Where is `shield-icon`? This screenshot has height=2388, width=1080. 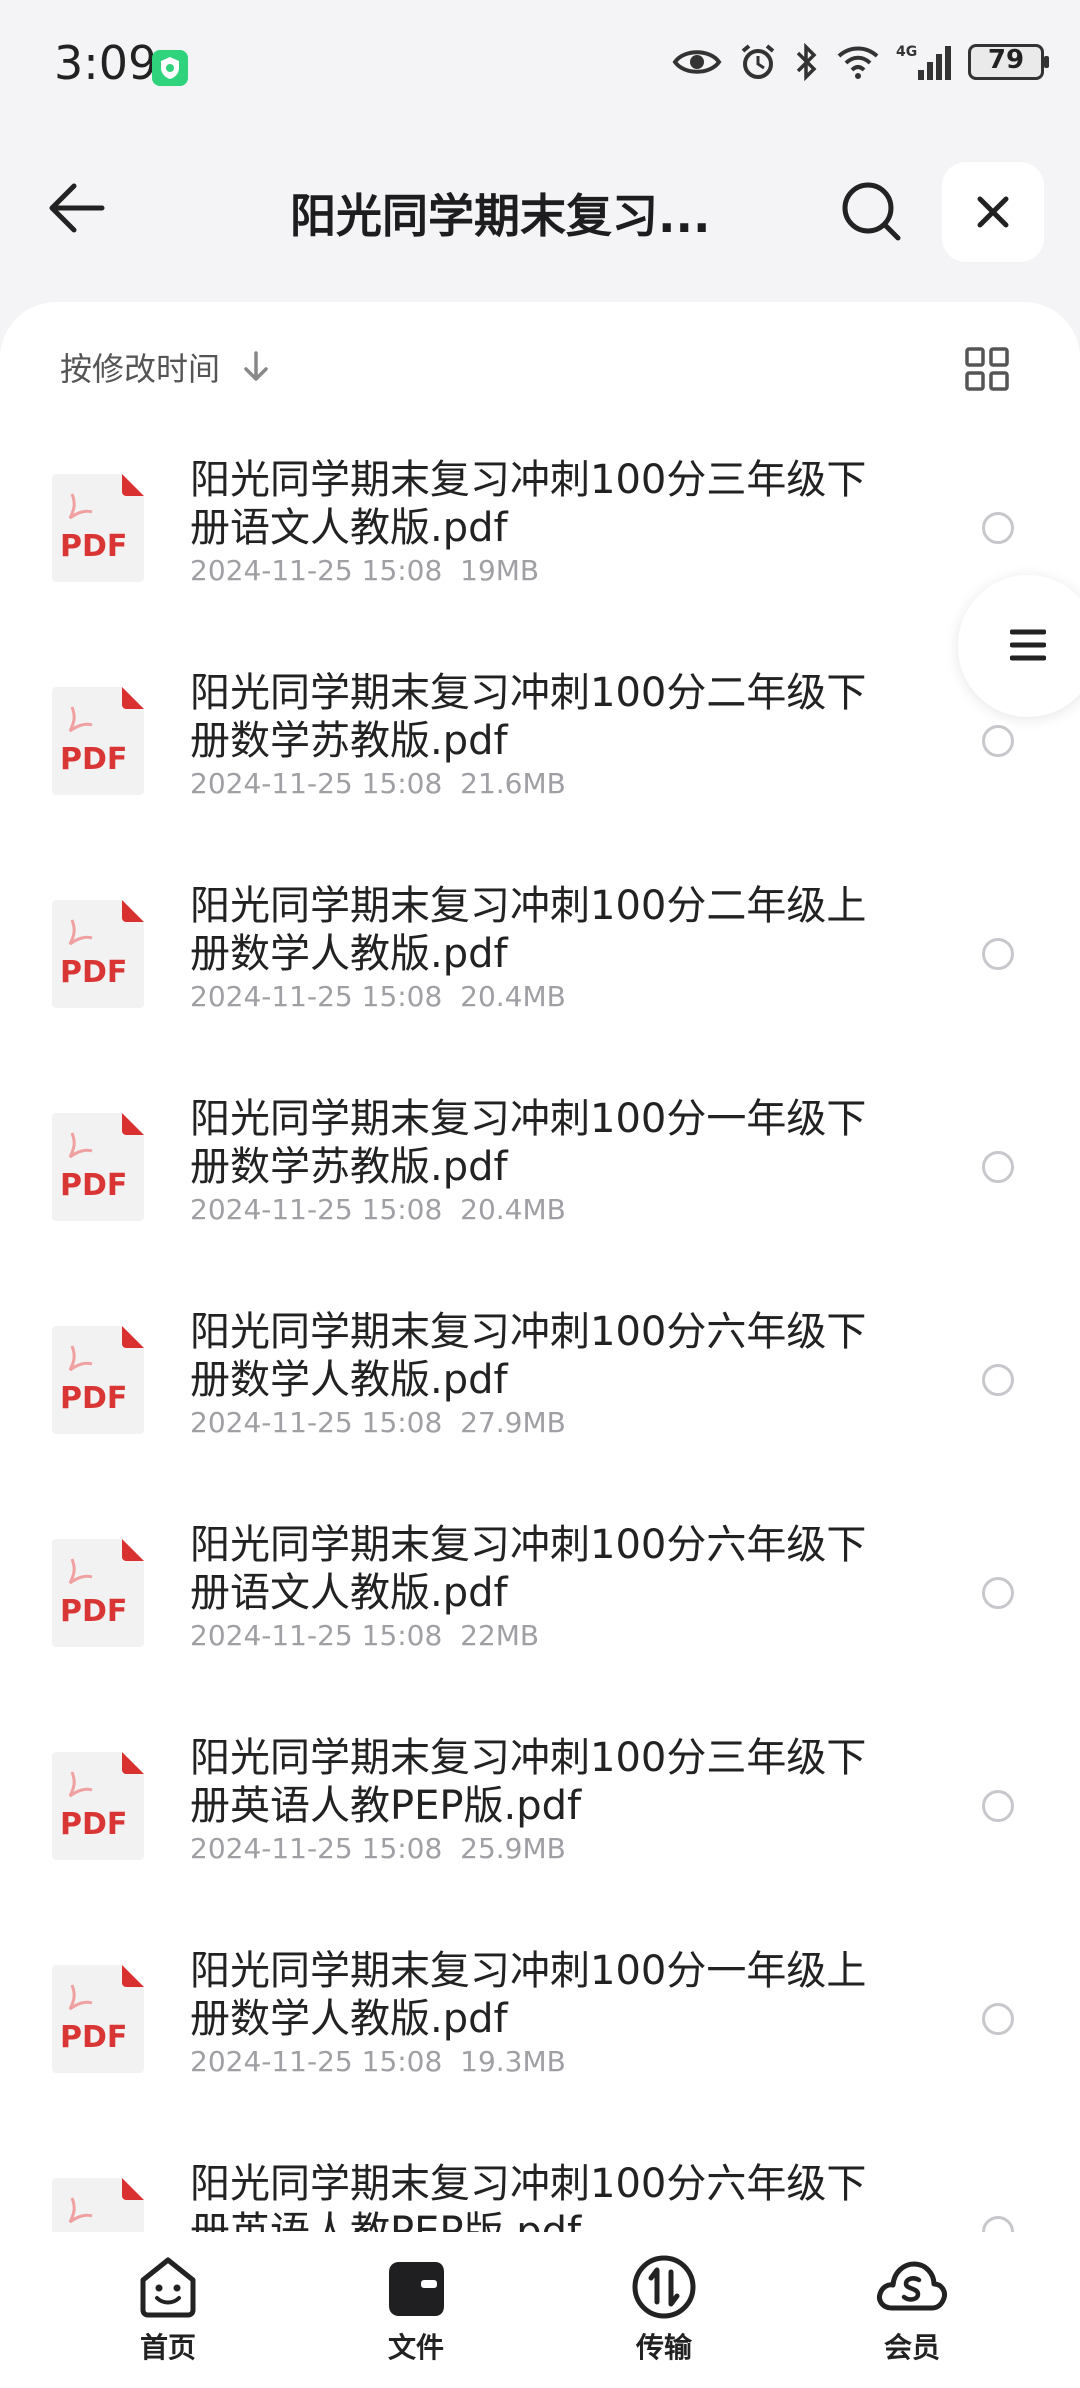
shield-icon is located at coordinates (170, 68).